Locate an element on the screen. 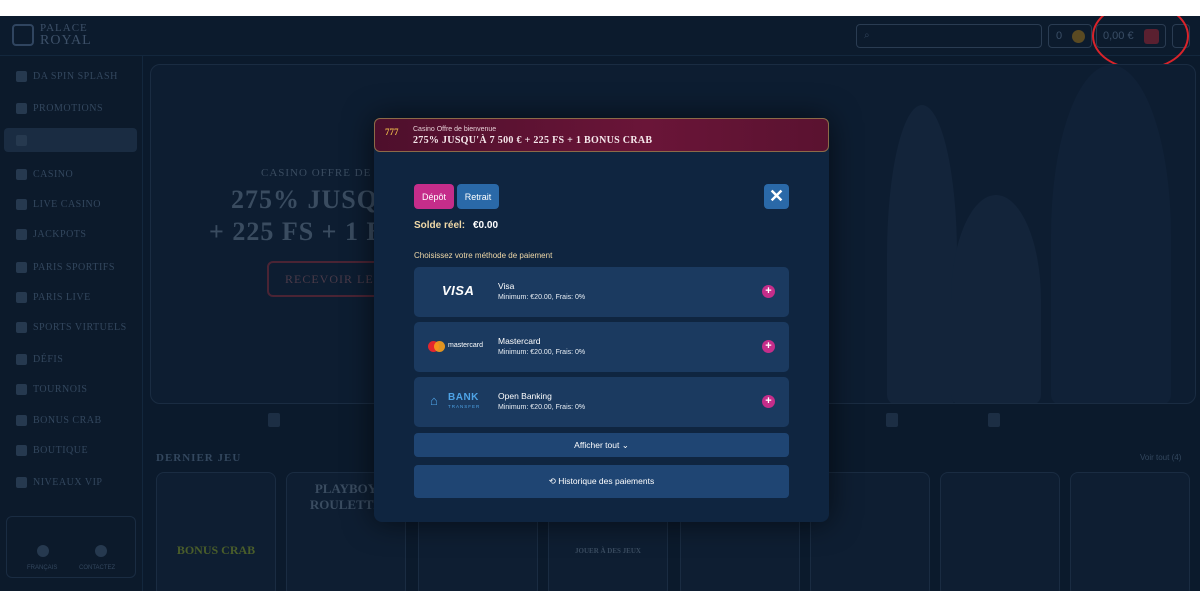  tab-retrait: Retrait is located at coordinates (478, 196).